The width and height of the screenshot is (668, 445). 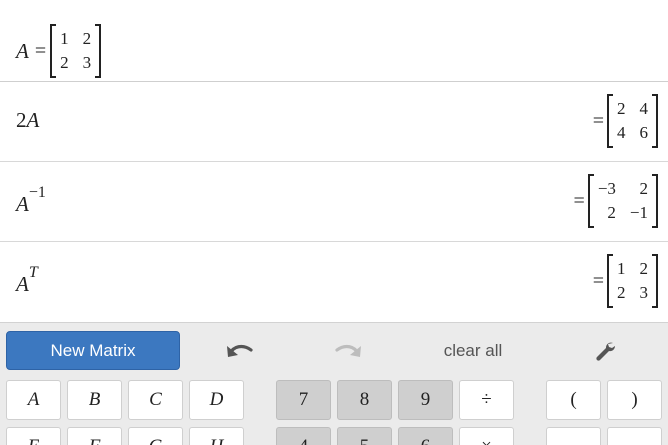 I want to click on result: = 1 2 2 3, so click(x=625, y=281).